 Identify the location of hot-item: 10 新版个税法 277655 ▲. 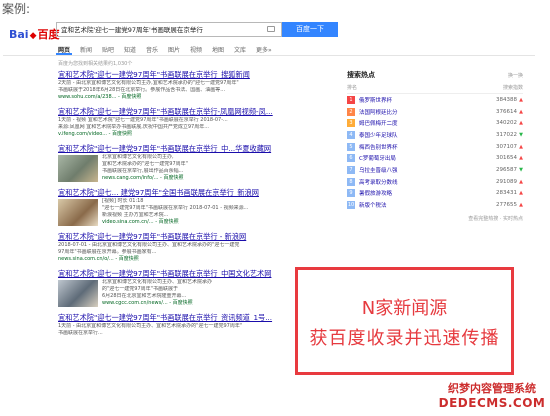
(435, 205).